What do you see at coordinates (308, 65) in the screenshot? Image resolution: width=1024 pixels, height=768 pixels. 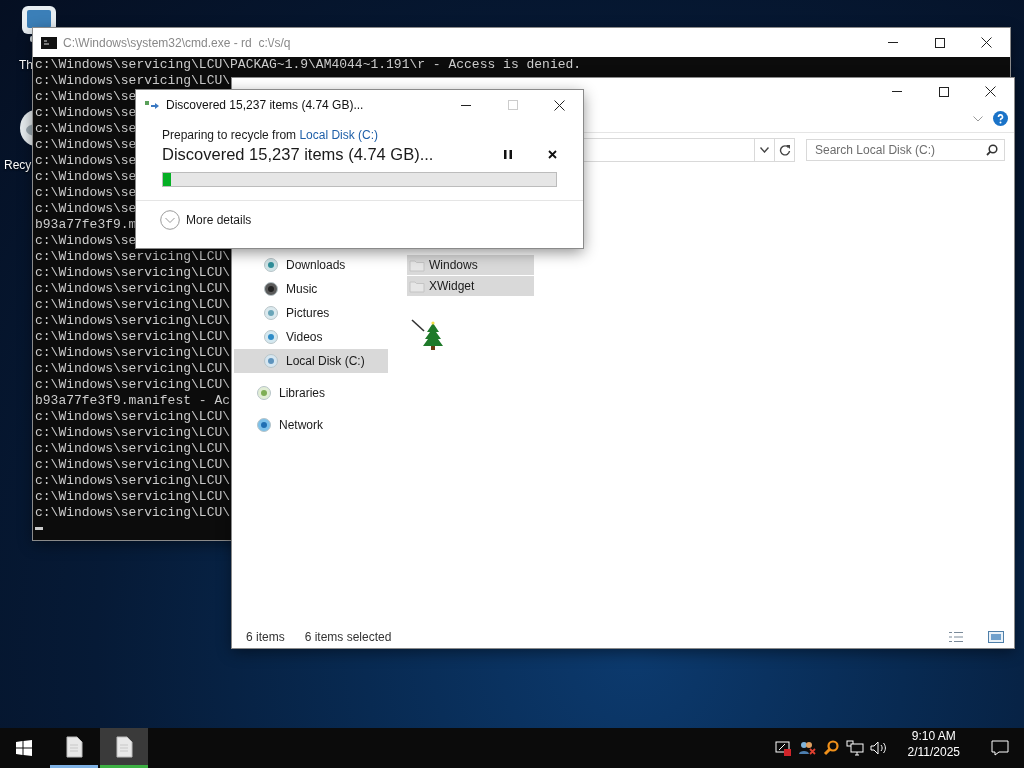 I see `console-line: c:\Windows\servicing\LCU\PACKAG~1.9\AM4044~1.191\r - Access is denied.` at bounding box center [308, 65].